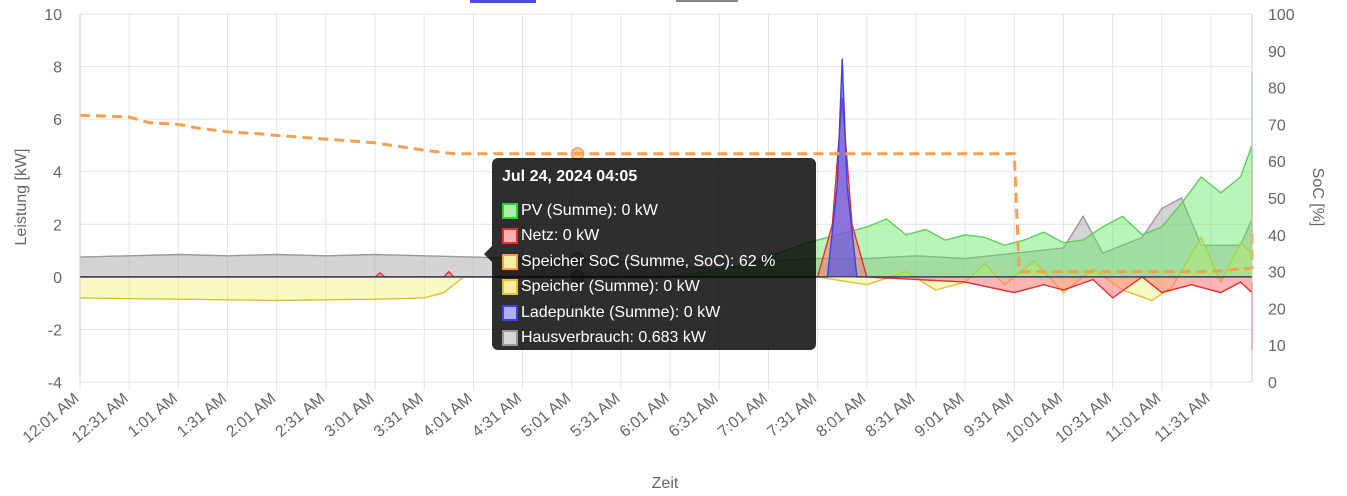  I want to click on y-tick-right: 70, so click(1277, 125).